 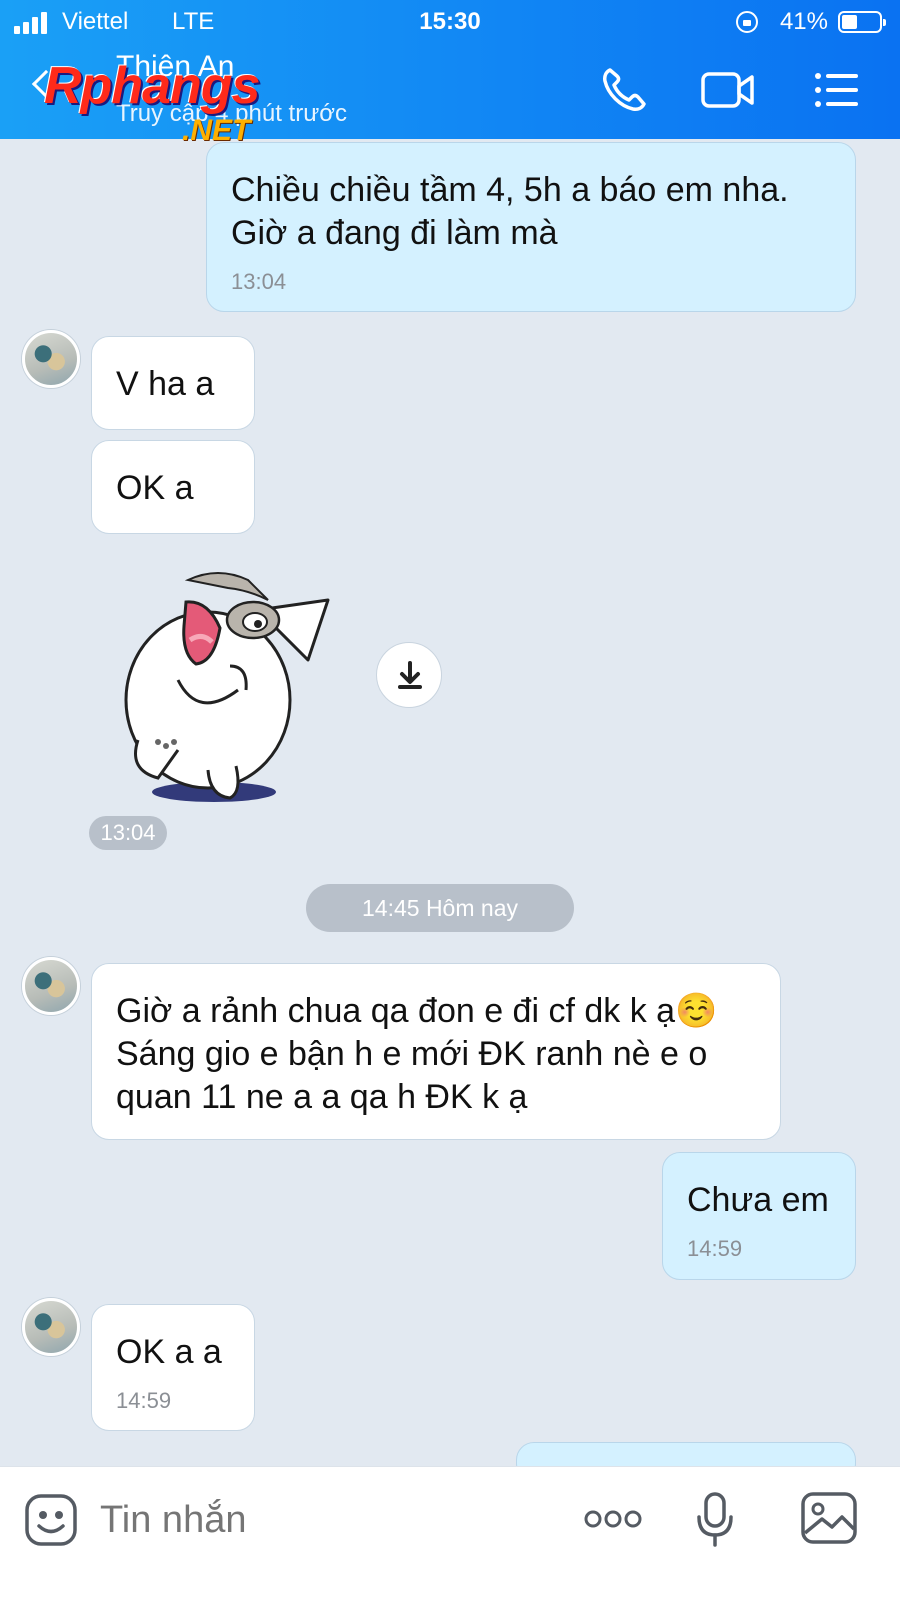 I want to click on message-input, so click(x=320, y=1520).